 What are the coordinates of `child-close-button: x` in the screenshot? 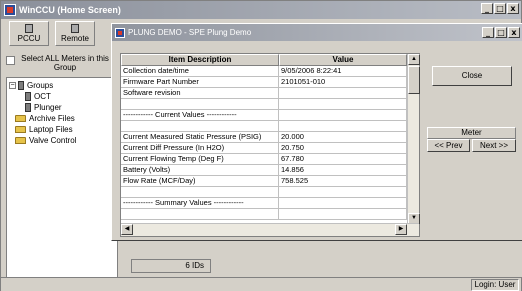 It's located at (514, 32).